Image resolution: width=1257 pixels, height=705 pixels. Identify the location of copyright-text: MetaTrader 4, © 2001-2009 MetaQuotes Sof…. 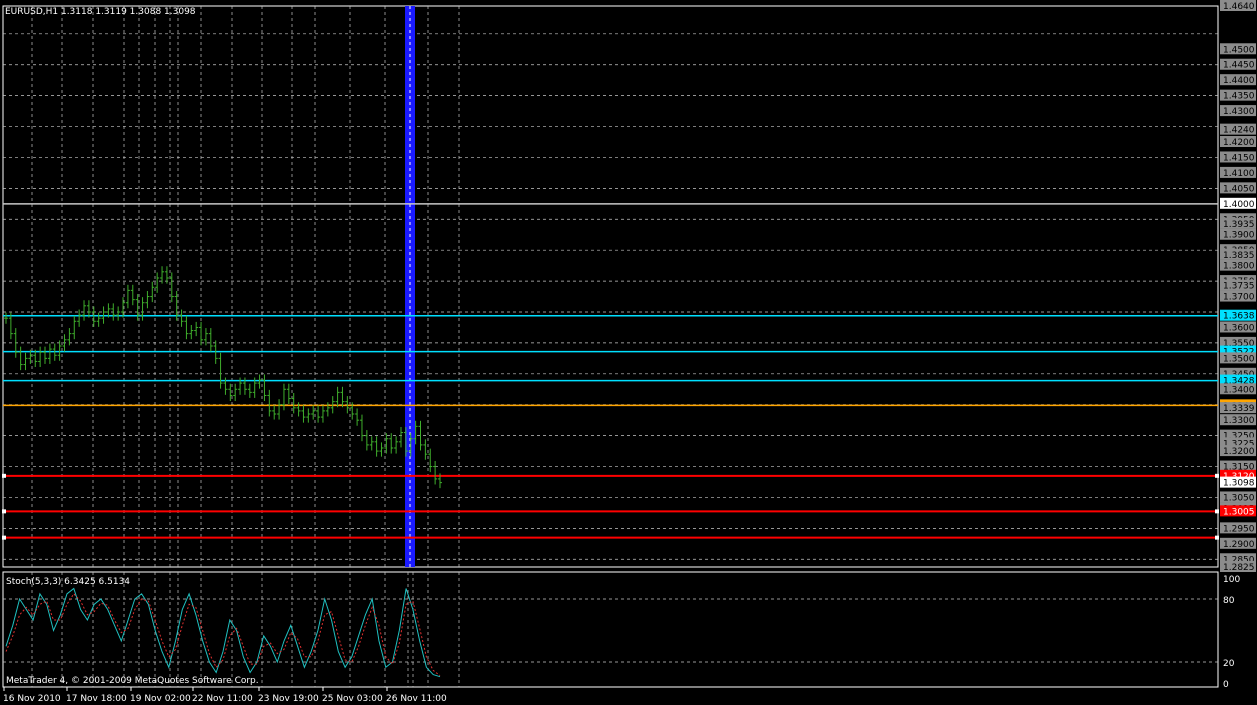
(132, 681).